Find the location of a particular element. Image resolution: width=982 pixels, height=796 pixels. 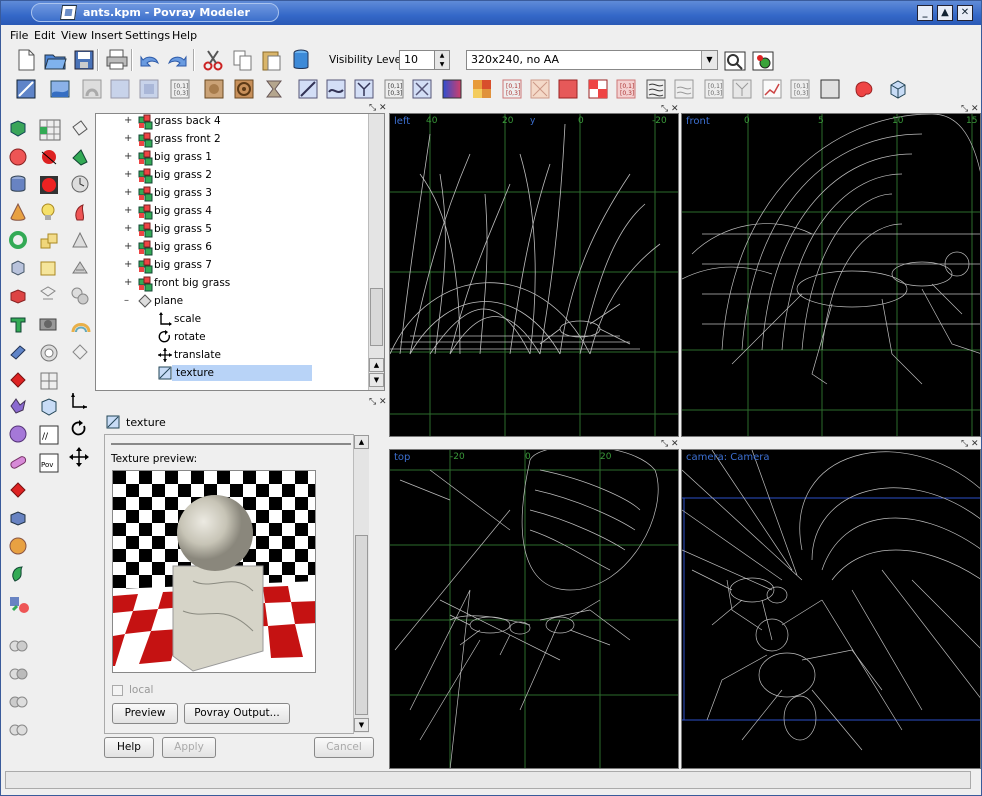

pattern-icon is located at coordinates (245, 90).